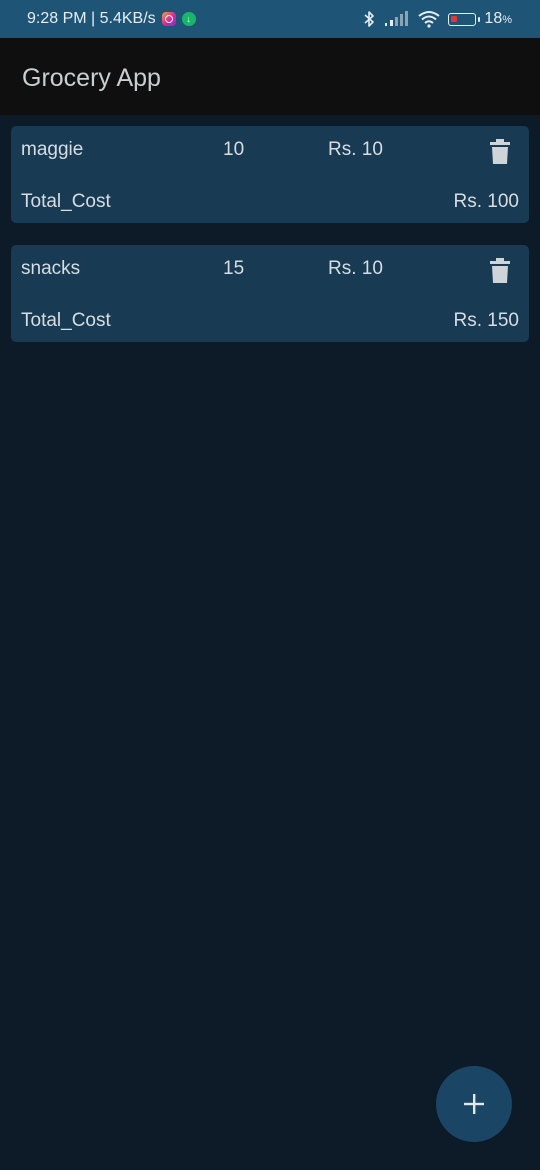 The width and height of the screenshot is (540, 1170). I want to click on status-right: 18%, so click(437, 19).